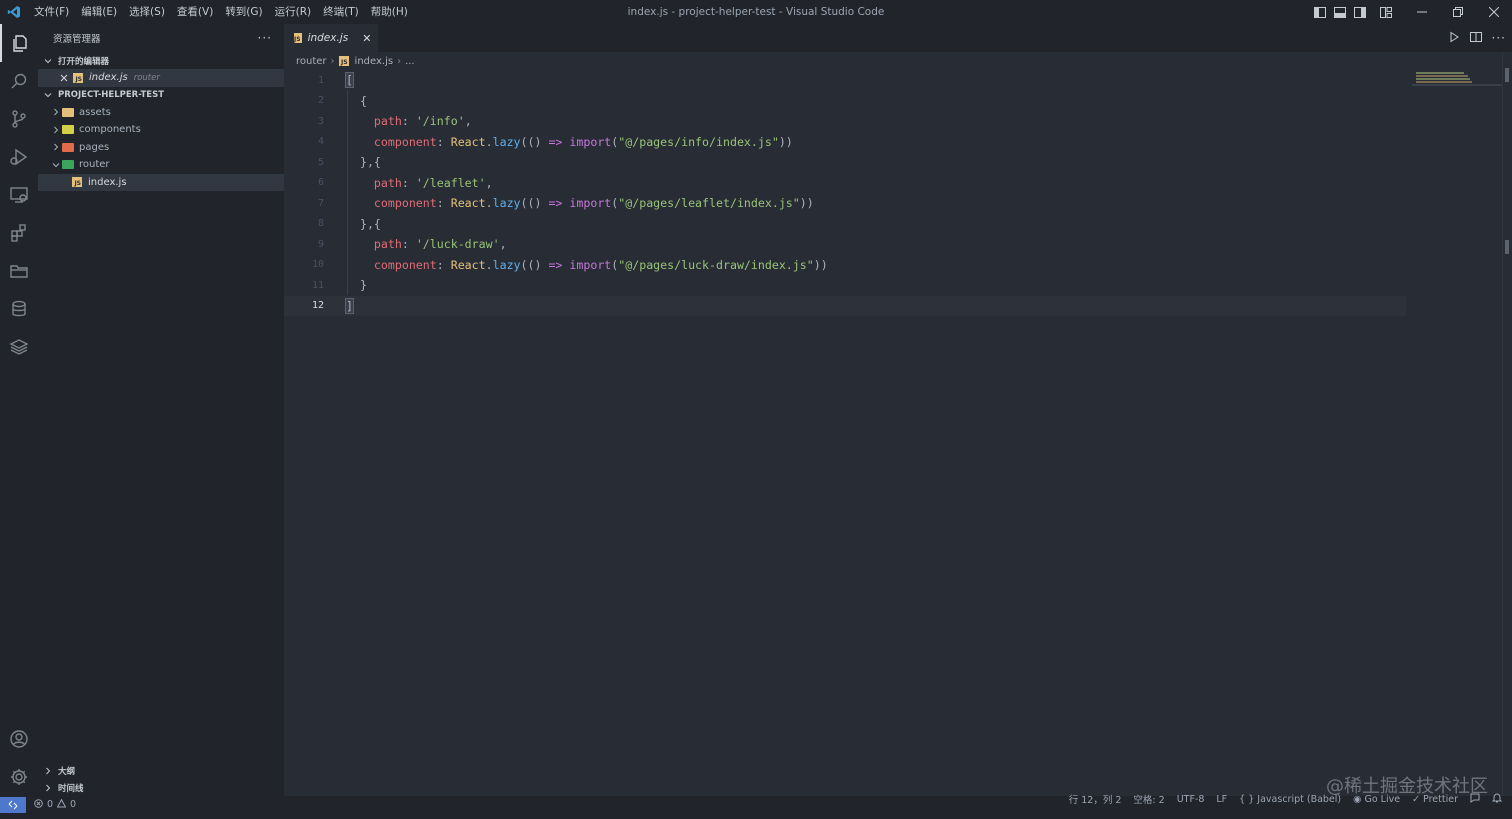 The width and height of the screenshot is (1512, 819). I want to click on line-number: 3, so click(320, 121).